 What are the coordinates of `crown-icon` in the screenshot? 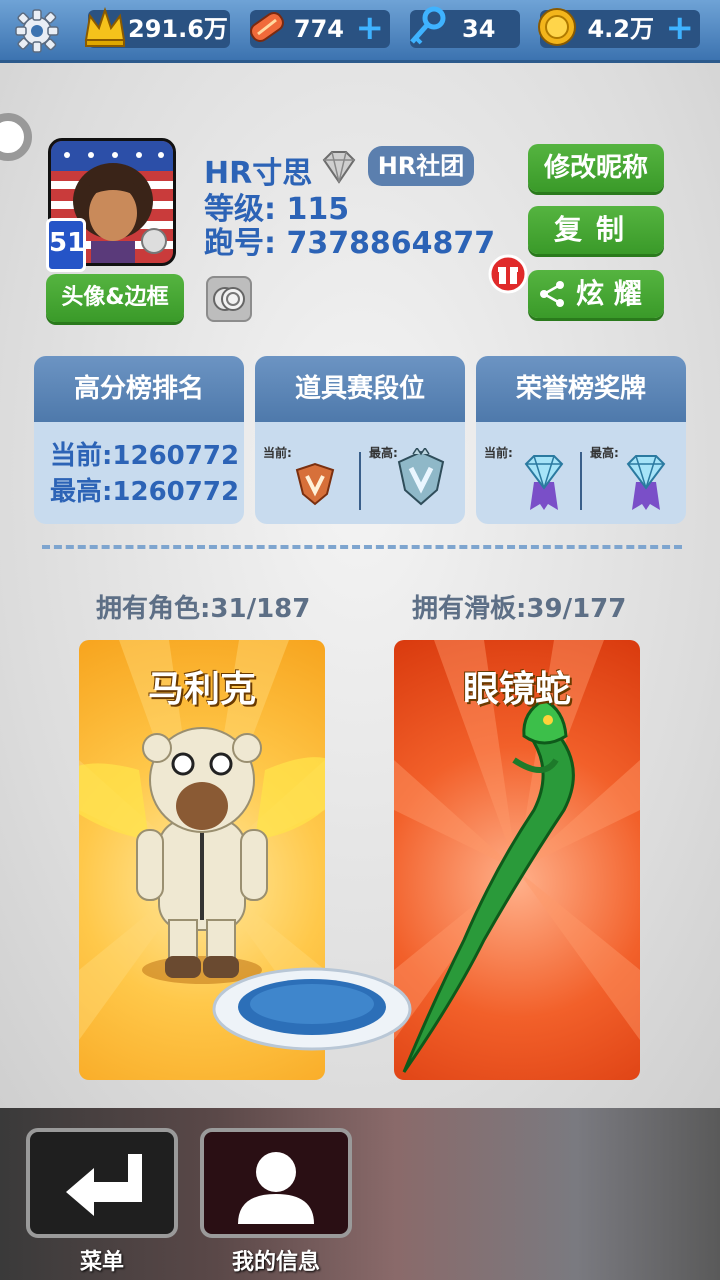 It's located at (105, 26).